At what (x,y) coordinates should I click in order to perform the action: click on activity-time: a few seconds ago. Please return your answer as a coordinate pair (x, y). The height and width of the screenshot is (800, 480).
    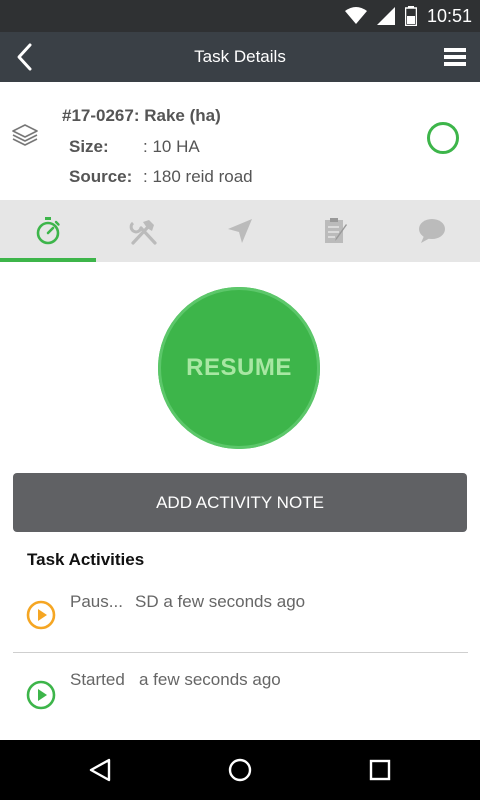
    Looking at the image, I should click on (210, 679).